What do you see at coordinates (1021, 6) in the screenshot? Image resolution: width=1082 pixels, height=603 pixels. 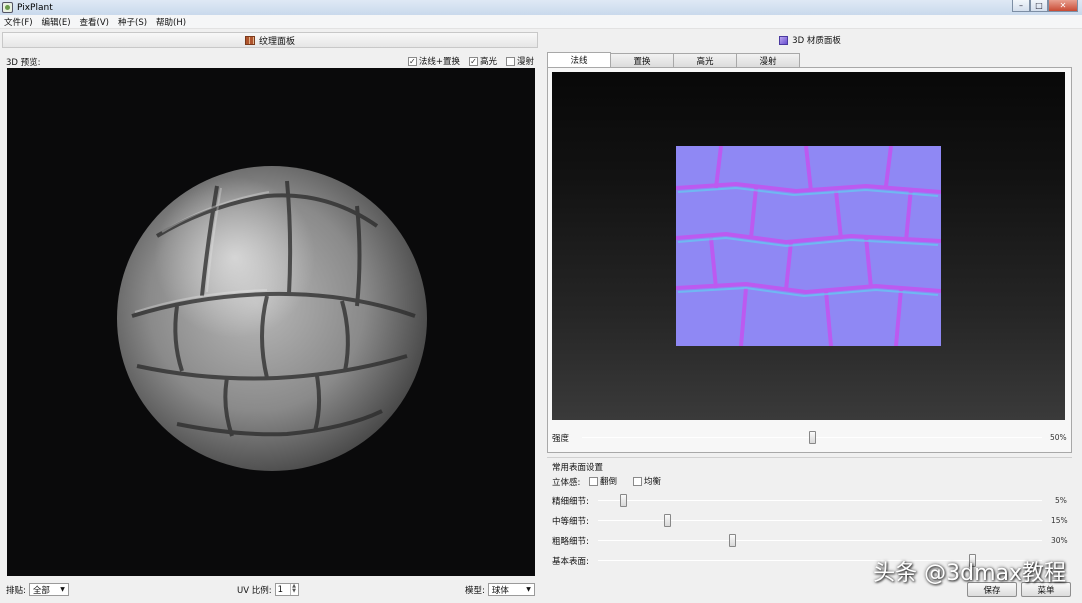 I see `minimize-button: –` at bounding box center [1021, 6].